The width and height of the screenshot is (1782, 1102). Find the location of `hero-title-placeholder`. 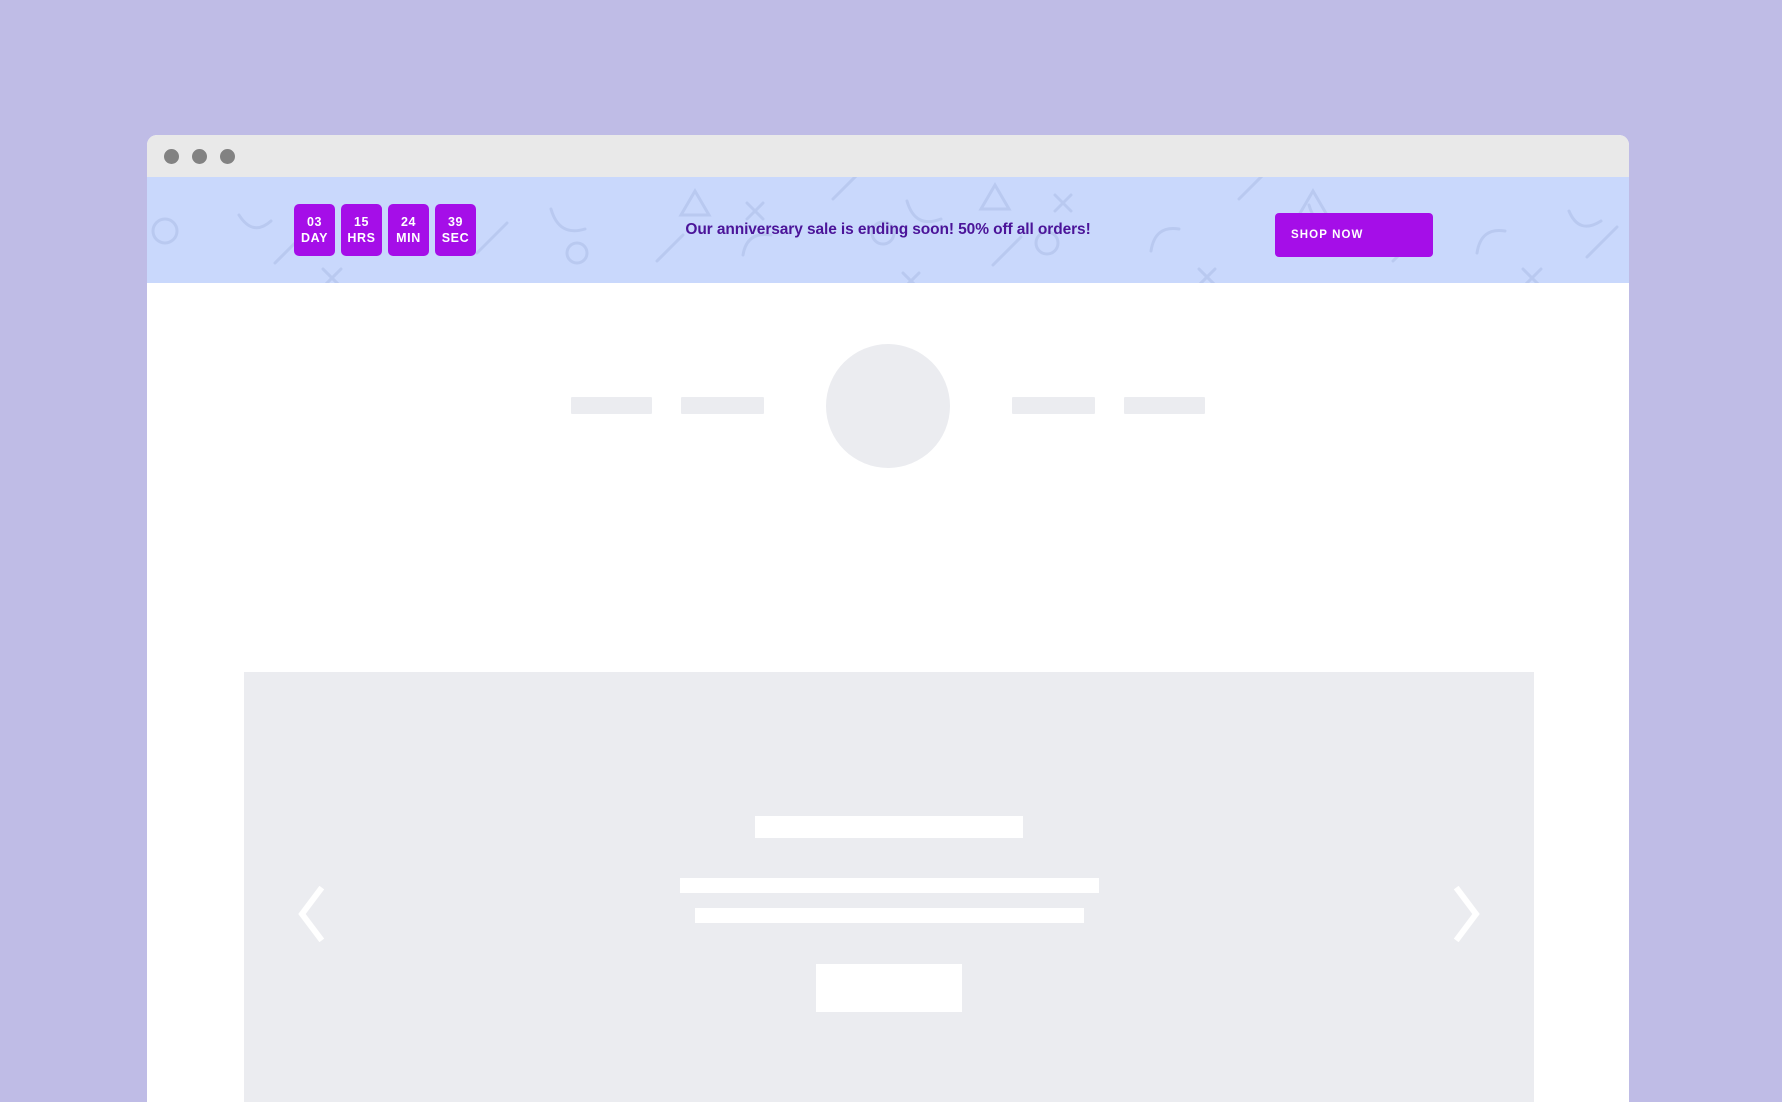

hero-title-placeholder is located at coordinates (889, 827).